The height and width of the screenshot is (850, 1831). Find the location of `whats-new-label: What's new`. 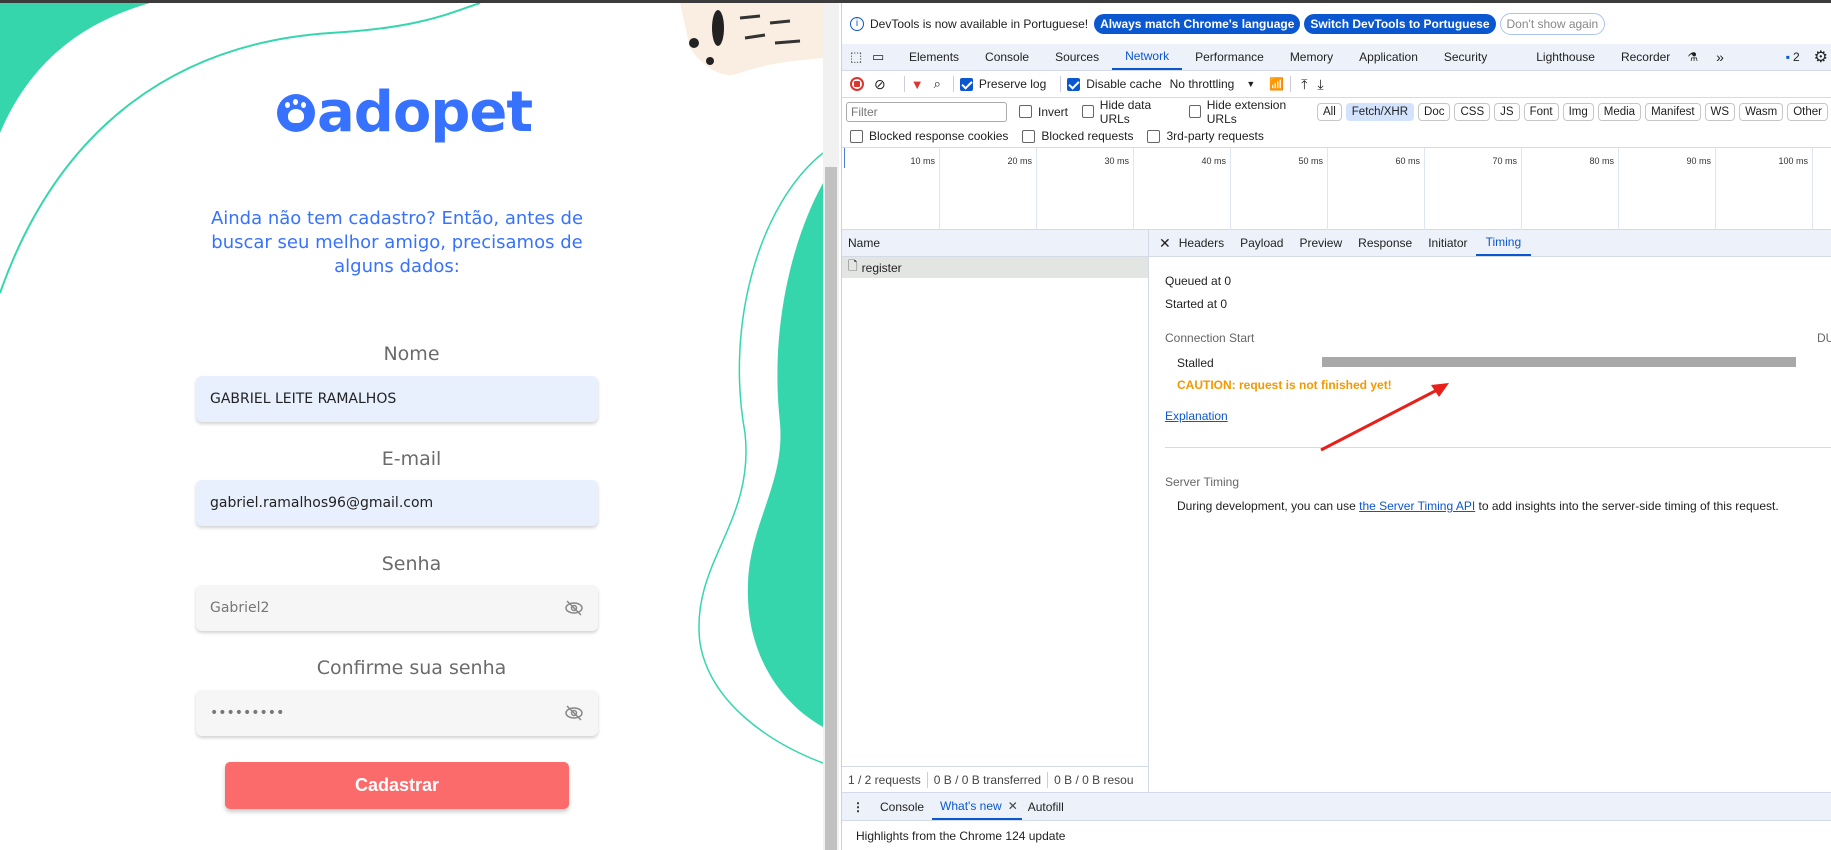

whats-new-label: What's new is located at coordinates (971, 805).